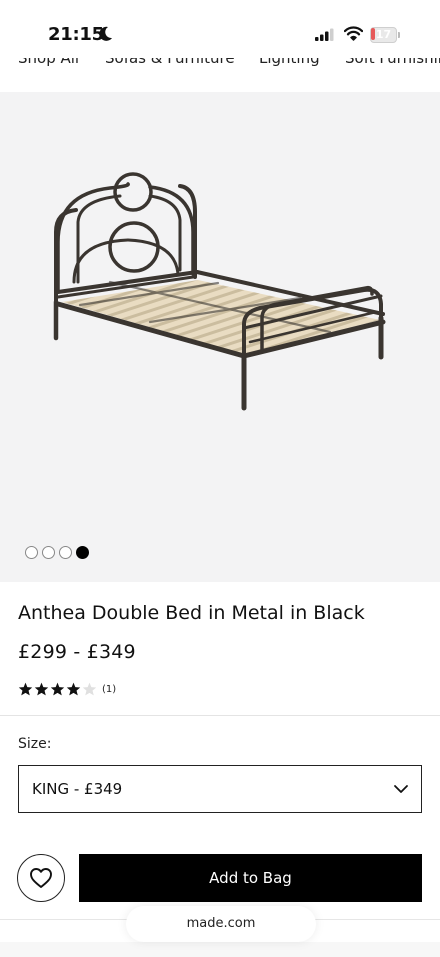  Describe the element at coordinates (77, 652) in the screenshot. I see `product-price: £299 - £349` at that location.